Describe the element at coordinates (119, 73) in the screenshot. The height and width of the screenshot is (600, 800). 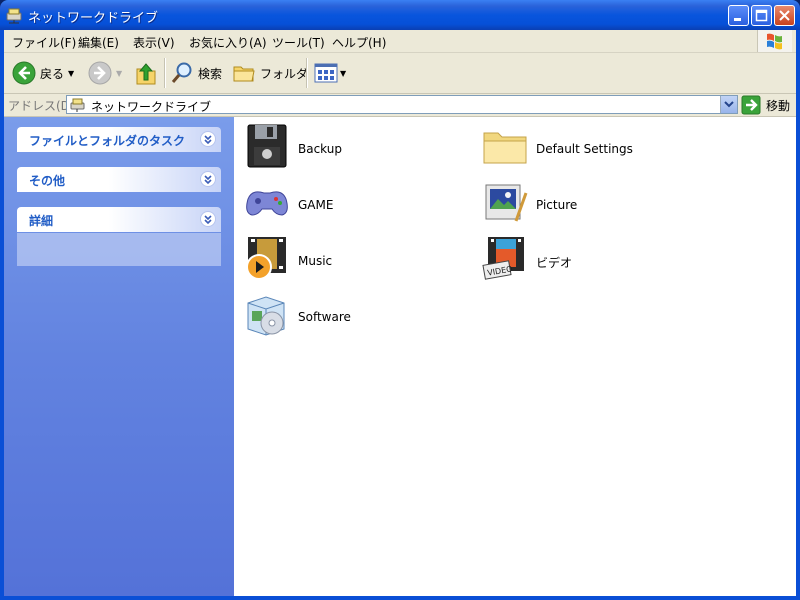
I see `forward-dropdown-icon: ▼` at that location.